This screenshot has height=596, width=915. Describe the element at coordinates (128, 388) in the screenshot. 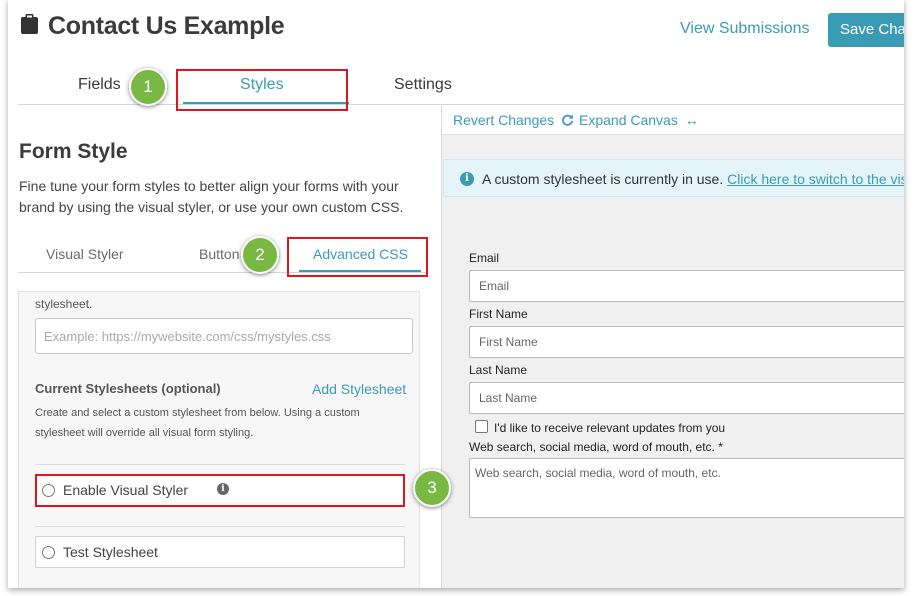

I see `current-stylesheets-title: Current Stylesheets (optional)` at that location.